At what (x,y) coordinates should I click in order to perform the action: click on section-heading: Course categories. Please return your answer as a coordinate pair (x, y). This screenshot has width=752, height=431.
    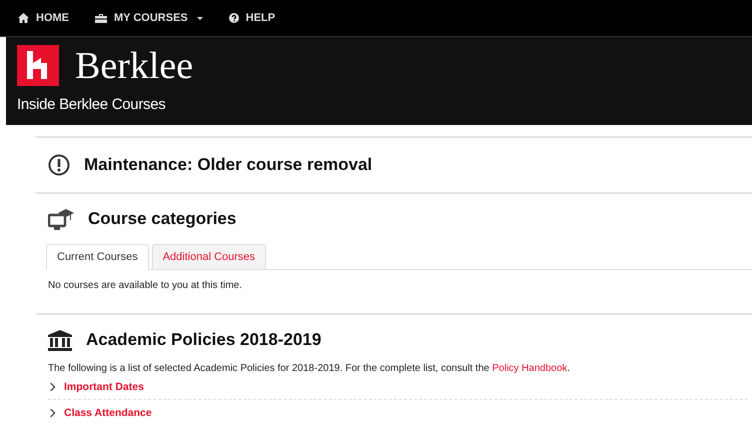
    Looking at the image, I should click on (162, 219).